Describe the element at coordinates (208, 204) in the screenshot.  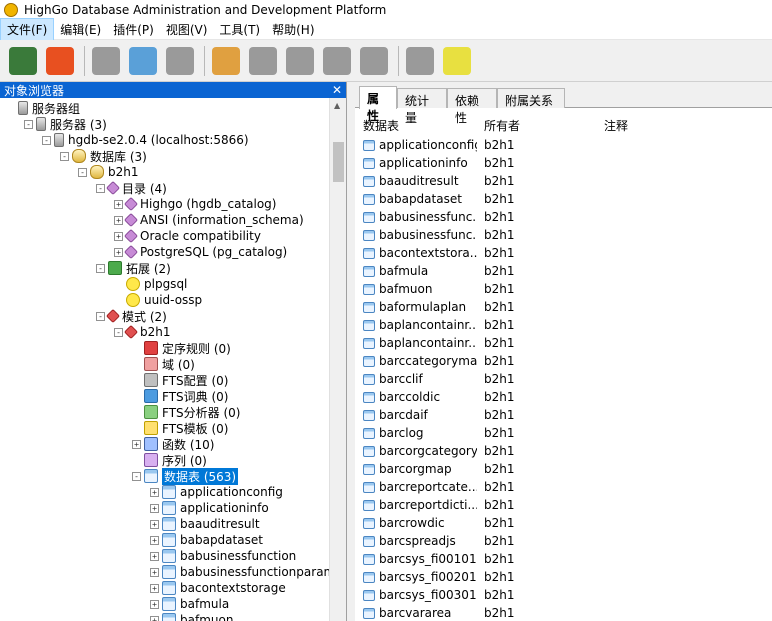
I see `tree-node-label: Highgo (hgdb_catalog)` at that location.